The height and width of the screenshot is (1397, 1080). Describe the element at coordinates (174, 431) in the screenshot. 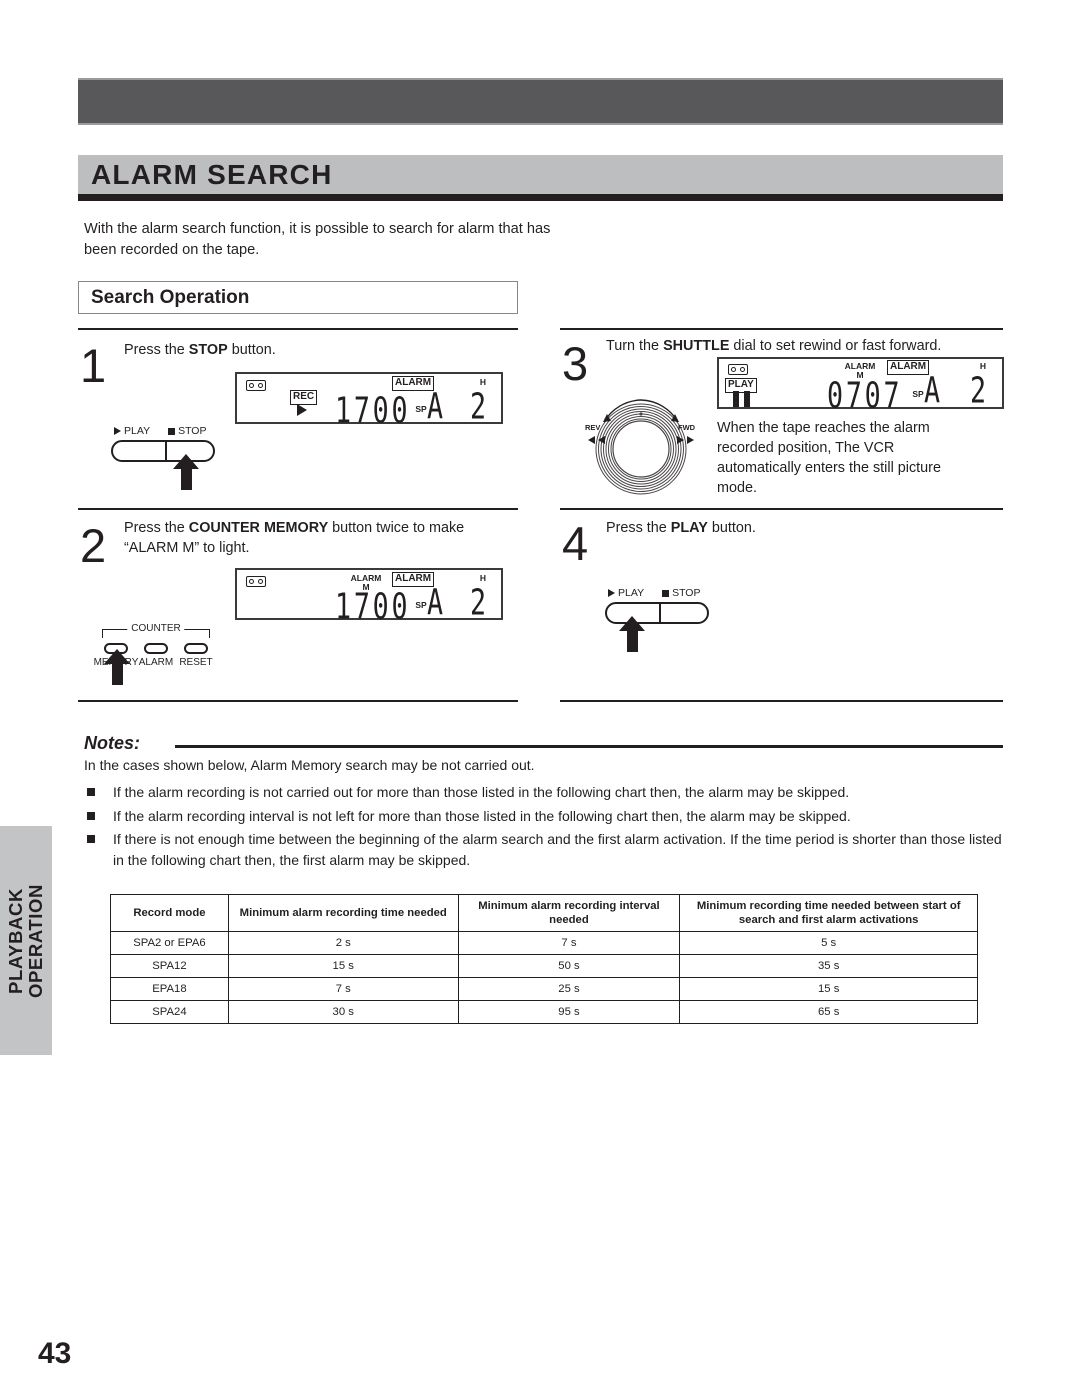

I see `step-1-transport-labels: PLAY STOP` at that location.